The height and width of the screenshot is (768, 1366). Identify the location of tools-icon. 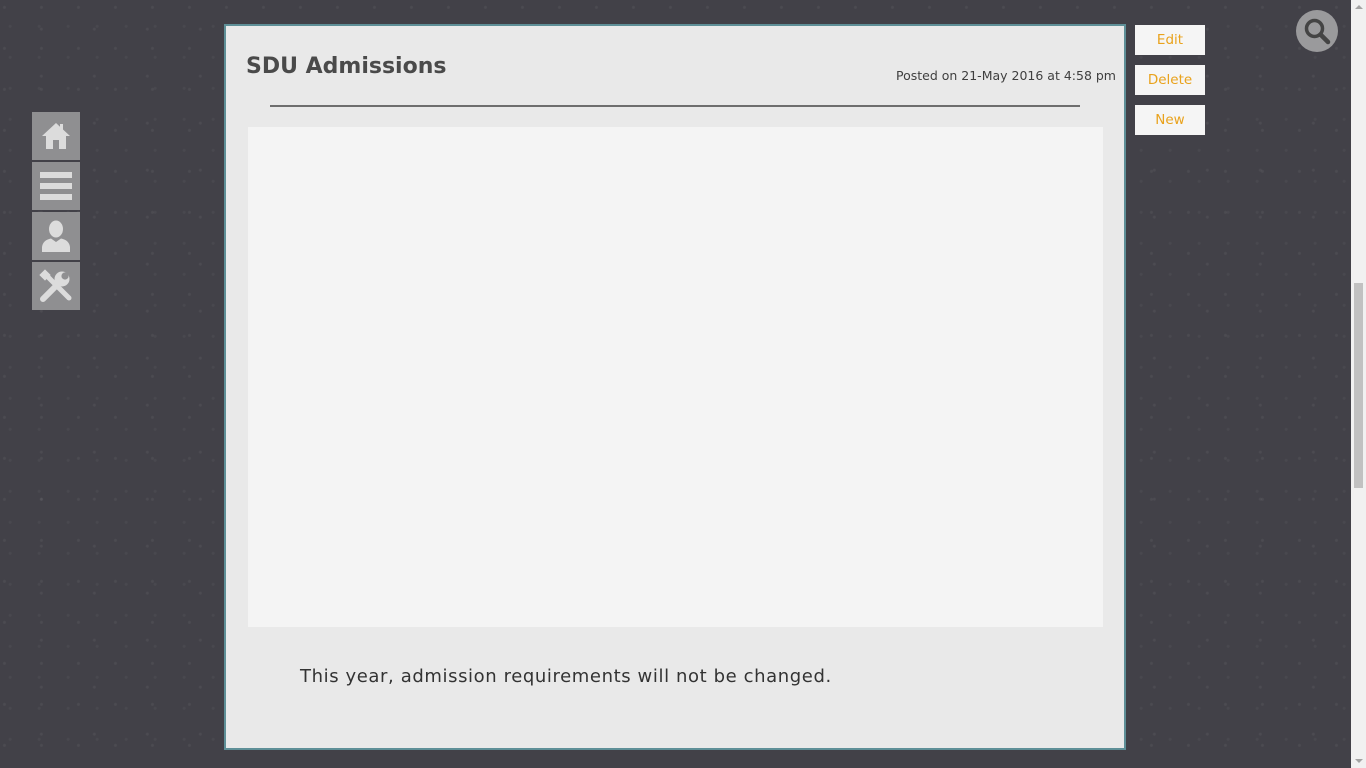
(55, 285).